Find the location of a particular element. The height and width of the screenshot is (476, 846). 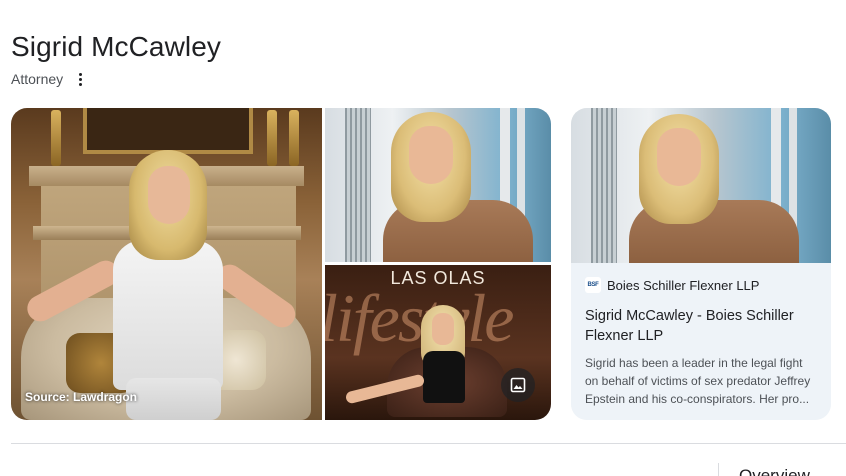

image-source-label: Source: Lawdragon is located at coordinates (81, 397).